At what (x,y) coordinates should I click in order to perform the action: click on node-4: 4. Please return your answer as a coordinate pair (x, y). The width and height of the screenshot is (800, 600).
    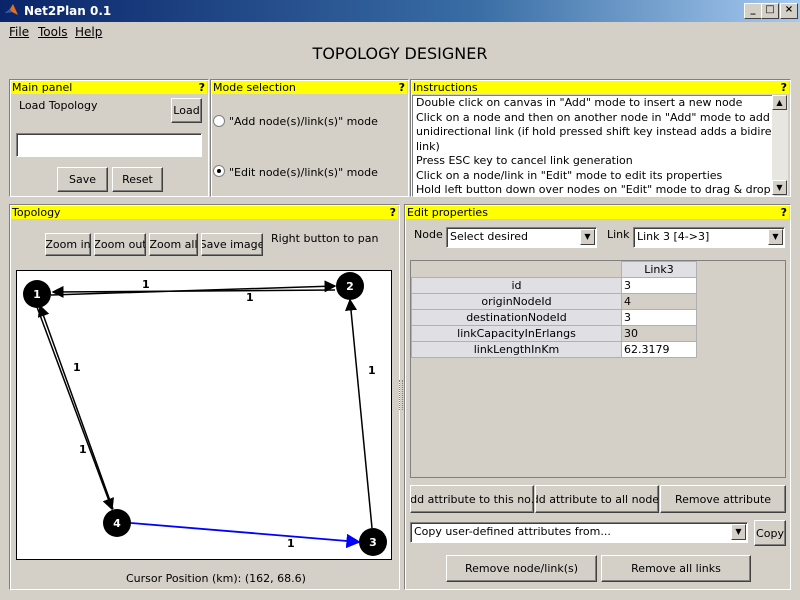
    Looking at the image, I should click on (117, 523).